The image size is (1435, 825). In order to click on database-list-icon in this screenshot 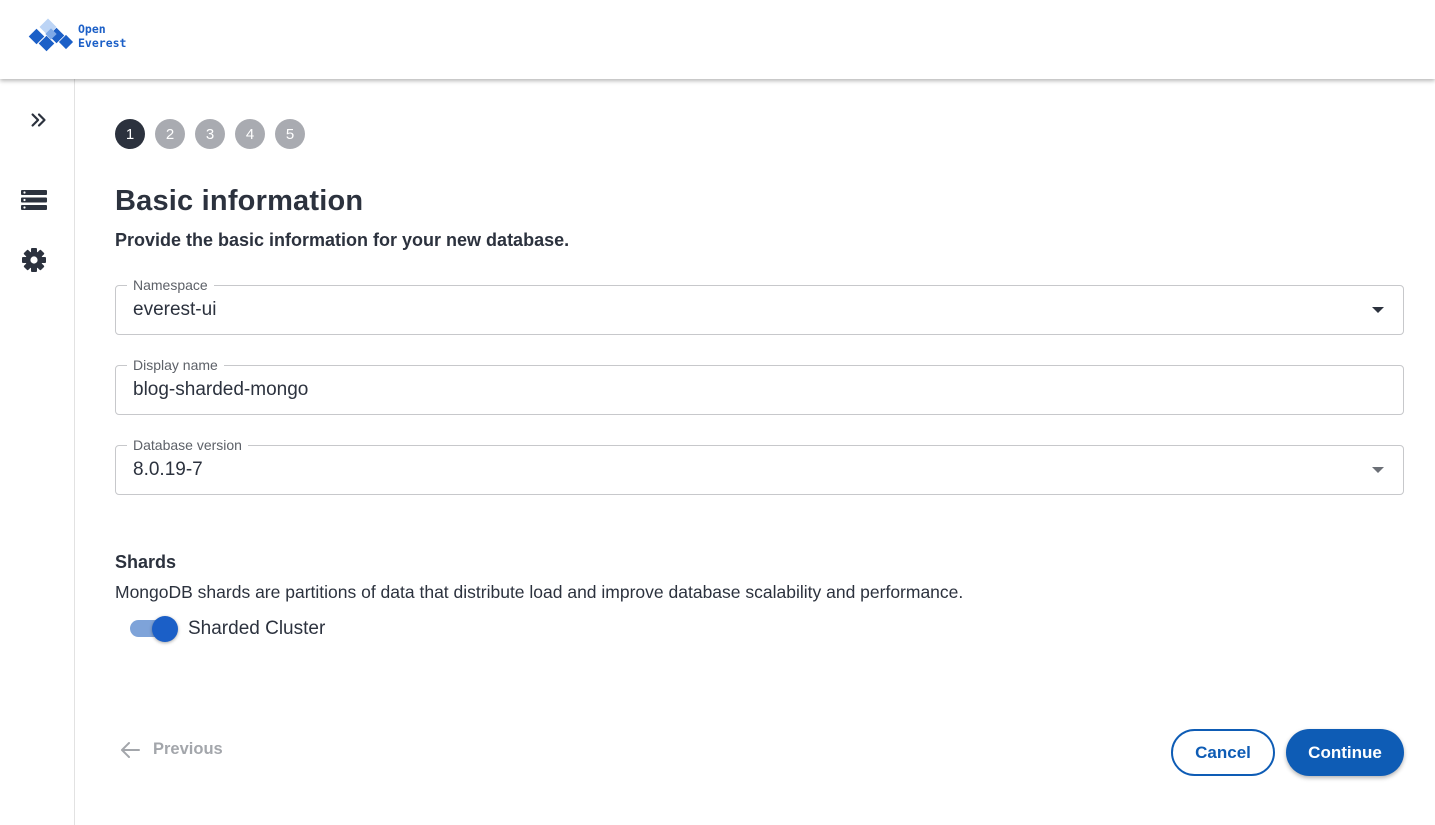, I will do `click(34, 200)`.